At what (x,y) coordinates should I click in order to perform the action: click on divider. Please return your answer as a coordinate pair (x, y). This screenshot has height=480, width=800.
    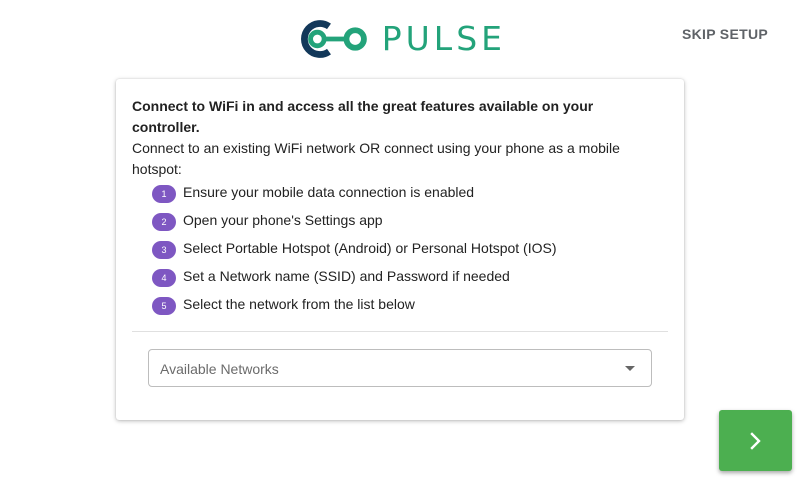
    Looking at the image, I should click on (400, 331).